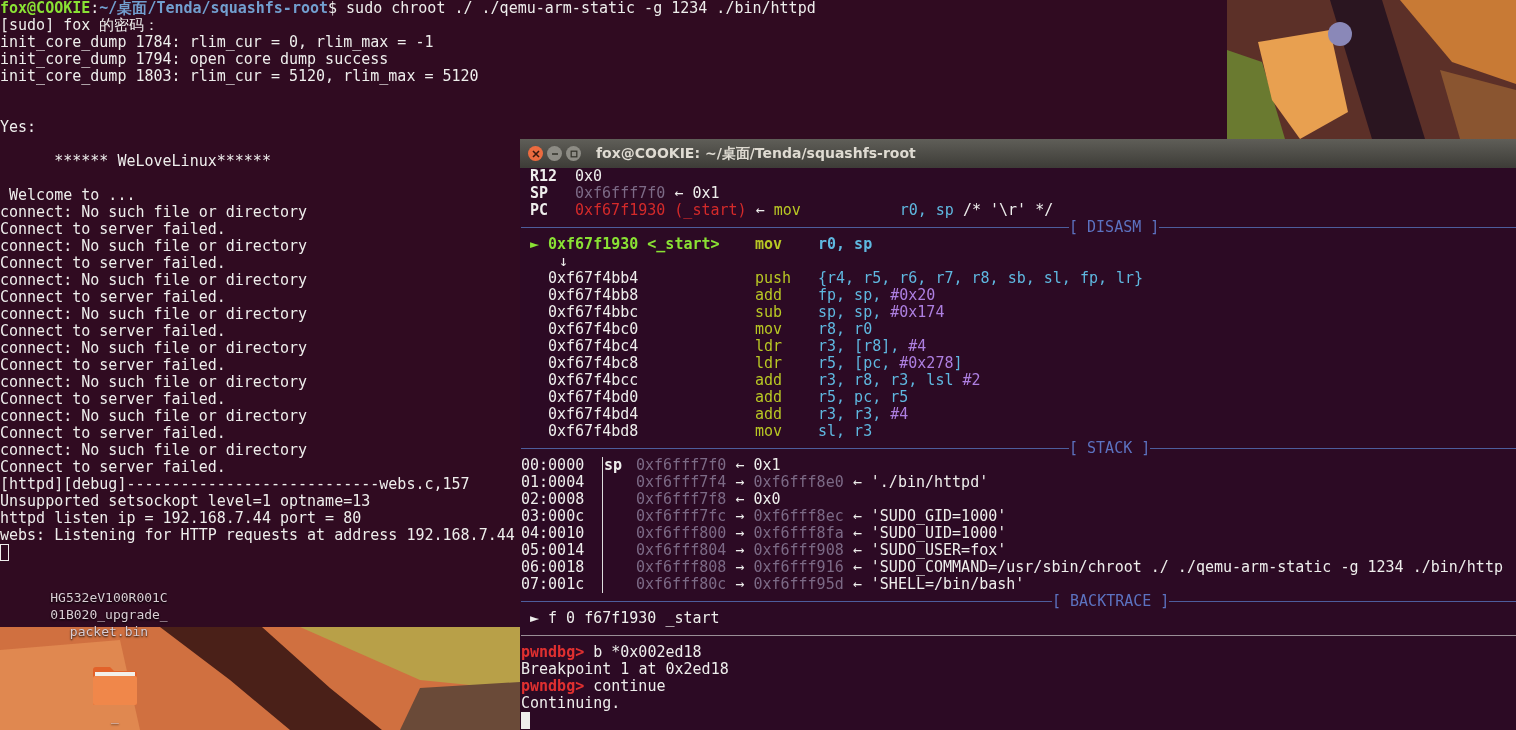 This screenshot has height=730, width=1516. I want to click on backtrace-frame: f 0 f67f1930 _start, so click(634, 618).